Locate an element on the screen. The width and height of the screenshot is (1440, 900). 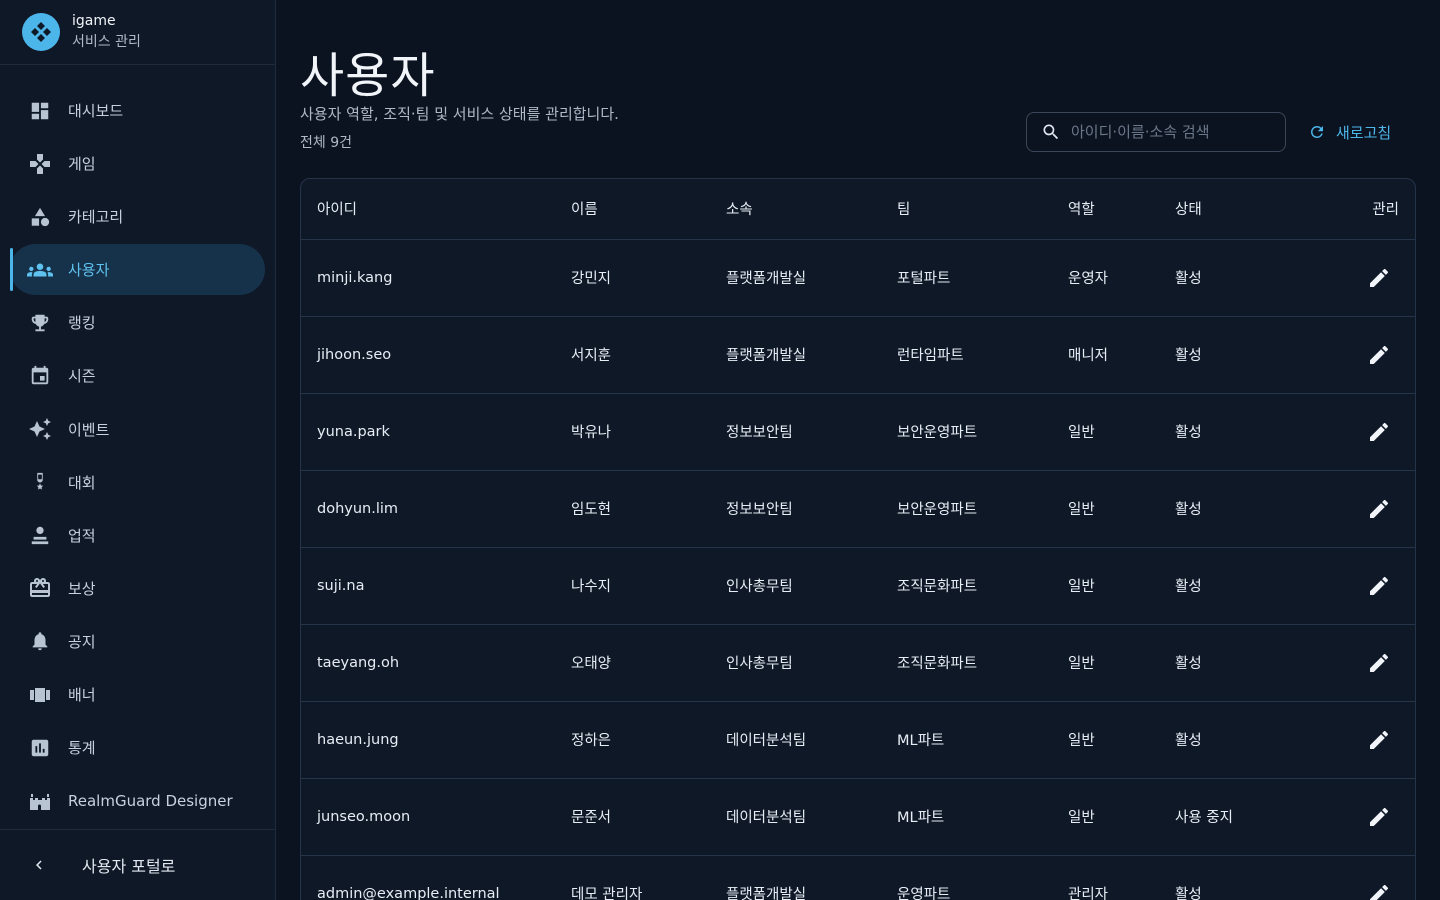
refresh-icon is located at coordinates (1317, 132).